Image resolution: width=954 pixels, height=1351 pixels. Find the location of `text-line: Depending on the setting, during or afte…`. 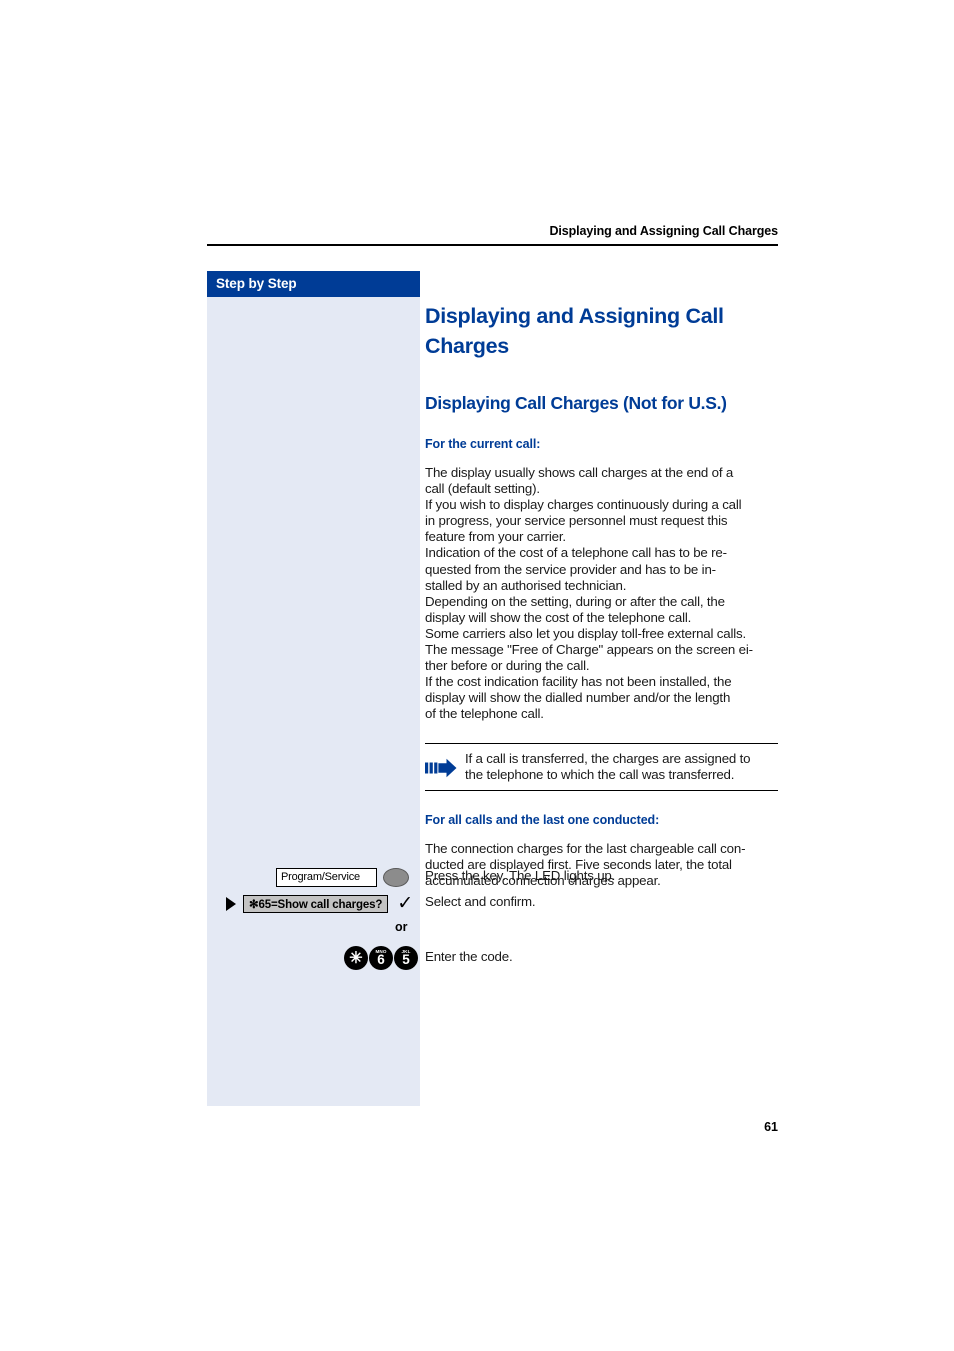

text-line: Depending on the setting, during or afte… is located at coordinates (575, 601).